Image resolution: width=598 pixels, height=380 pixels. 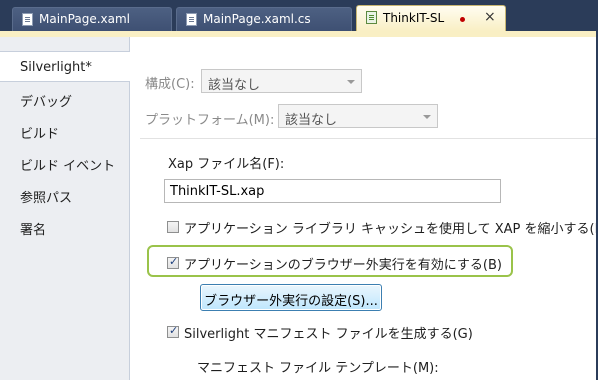 What do you see at coordinates (328, 334) in the screenshot?
I see `manifest-label: Silverlight マニフェスト ファイルを生成する(G)` at bounding box center [328, 334].